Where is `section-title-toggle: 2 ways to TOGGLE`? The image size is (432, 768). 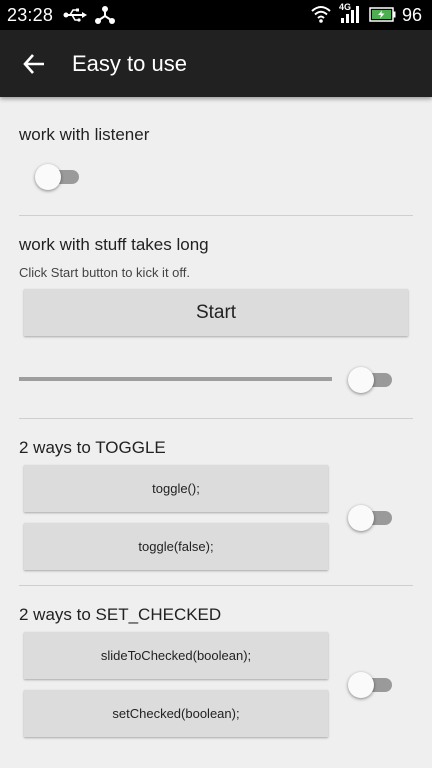
section-title-toggle: 2 ways to TOGGLE is located at coordinates (92, 447).